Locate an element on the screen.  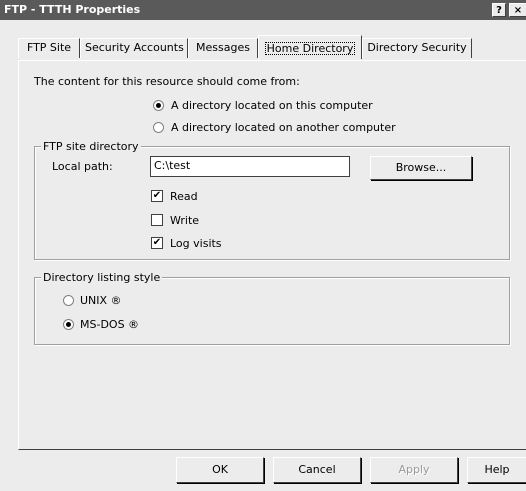
apply-button: Apply is located at coordinates (414, 470).